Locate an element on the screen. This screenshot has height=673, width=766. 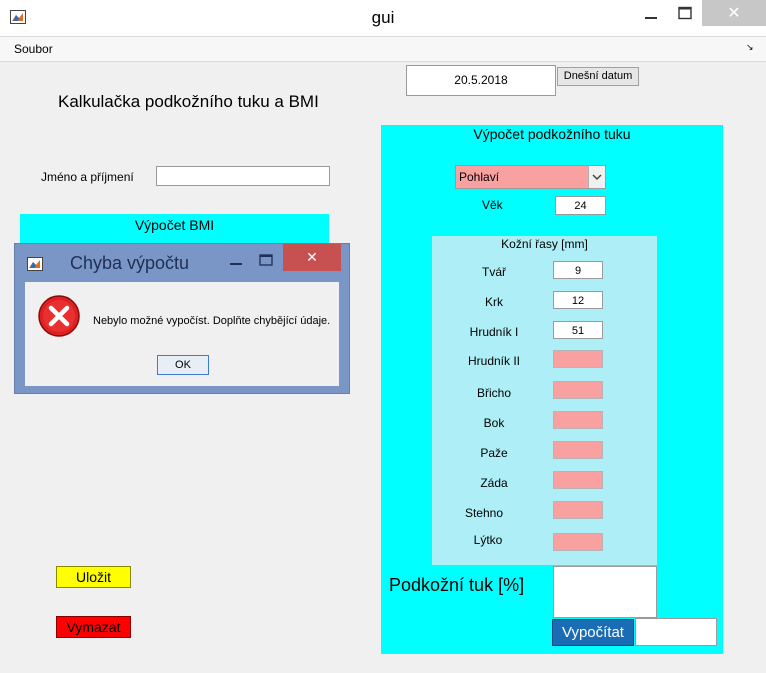
page-title: Kalkulačka podkožního tuku a BMI is located at coordinates (188, 101).